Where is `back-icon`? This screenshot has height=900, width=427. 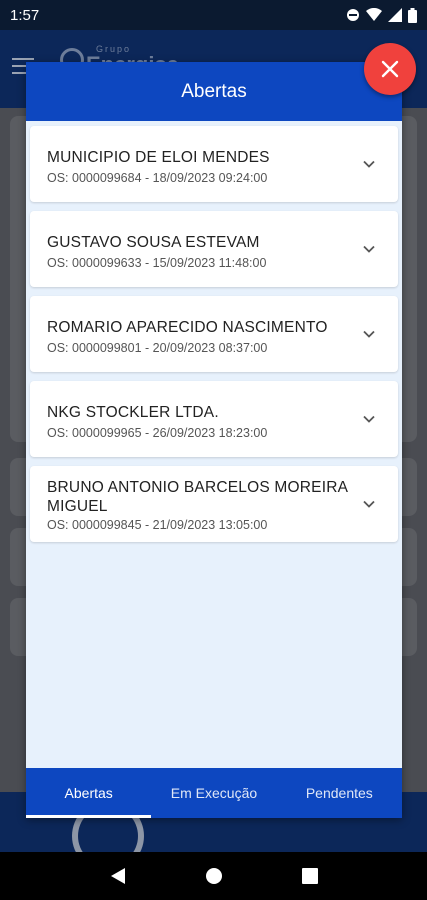 back-icon is located at coordinates (118, 876).